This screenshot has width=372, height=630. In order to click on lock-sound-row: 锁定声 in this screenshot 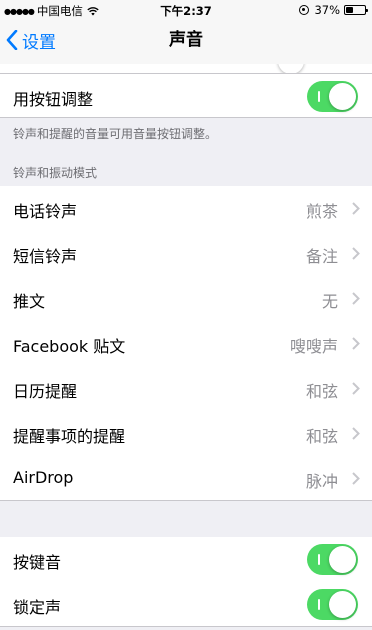, I will do `click(186, 604)`.